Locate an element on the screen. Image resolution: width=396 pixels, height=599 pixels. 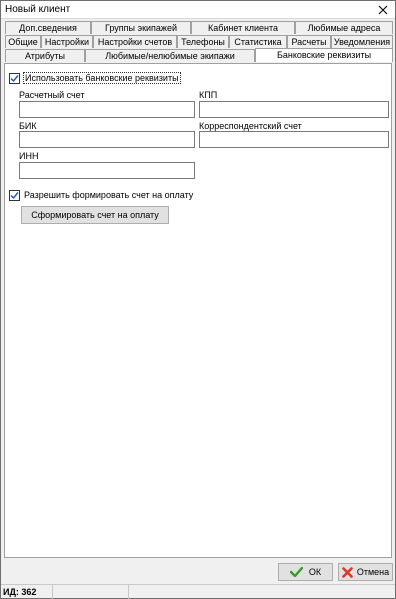
tab-label: Кабинет клиента is located at coordinates (243, 27).